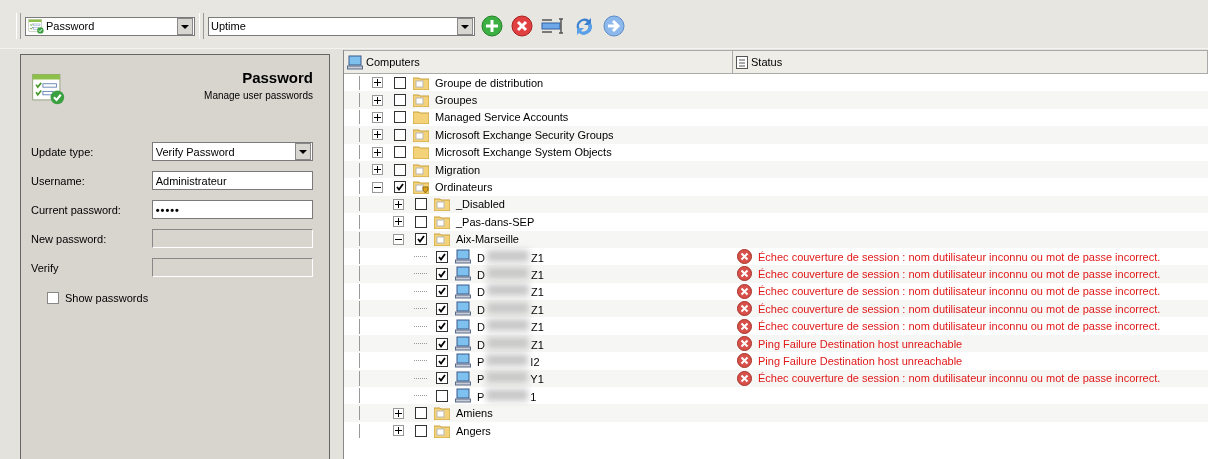 Image resolution: width=1208 pixels, height=459 pixels. I want to click on folder-label: _Disabled, so click(480, 204).